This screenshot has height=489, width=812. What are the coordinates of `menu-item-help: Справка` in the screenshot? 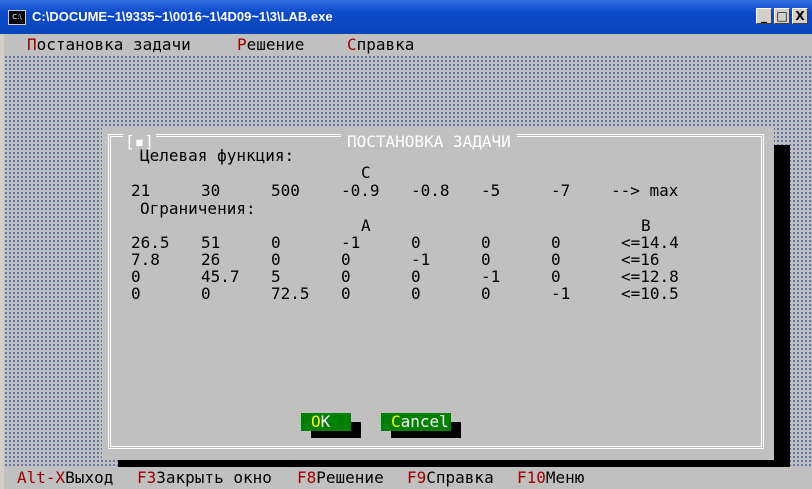 It's located at (380, 44).